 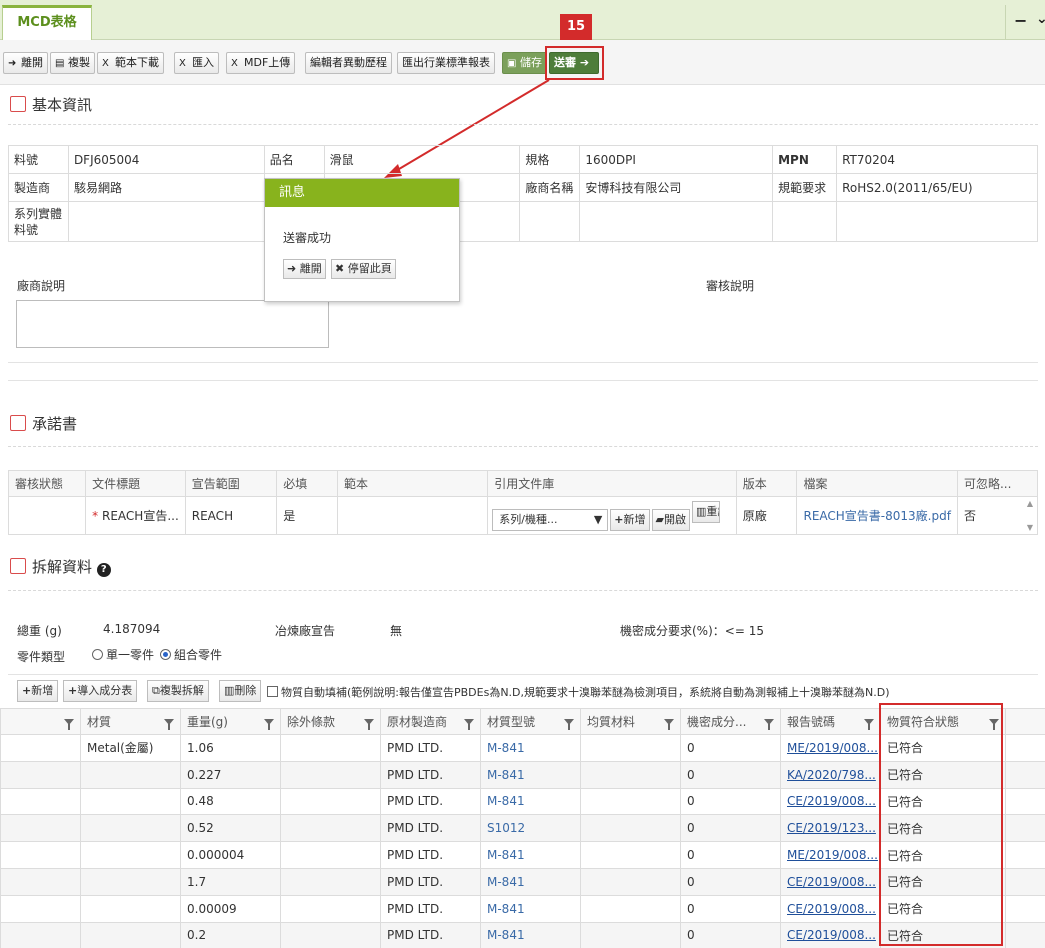 What do you see at coordinates (766, 483) in the screenshot?
I see `col-version: 版本` at bounding box center [766, 483].